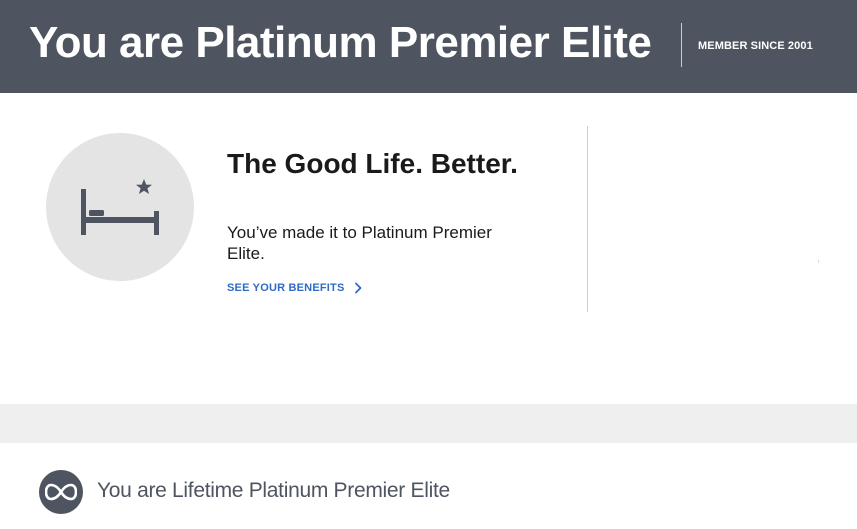 The width and height of the screenshot is (857, 529). Describe the element at coordinates (61, 492) in the screenshot. I see `infinity-icon` at that location.